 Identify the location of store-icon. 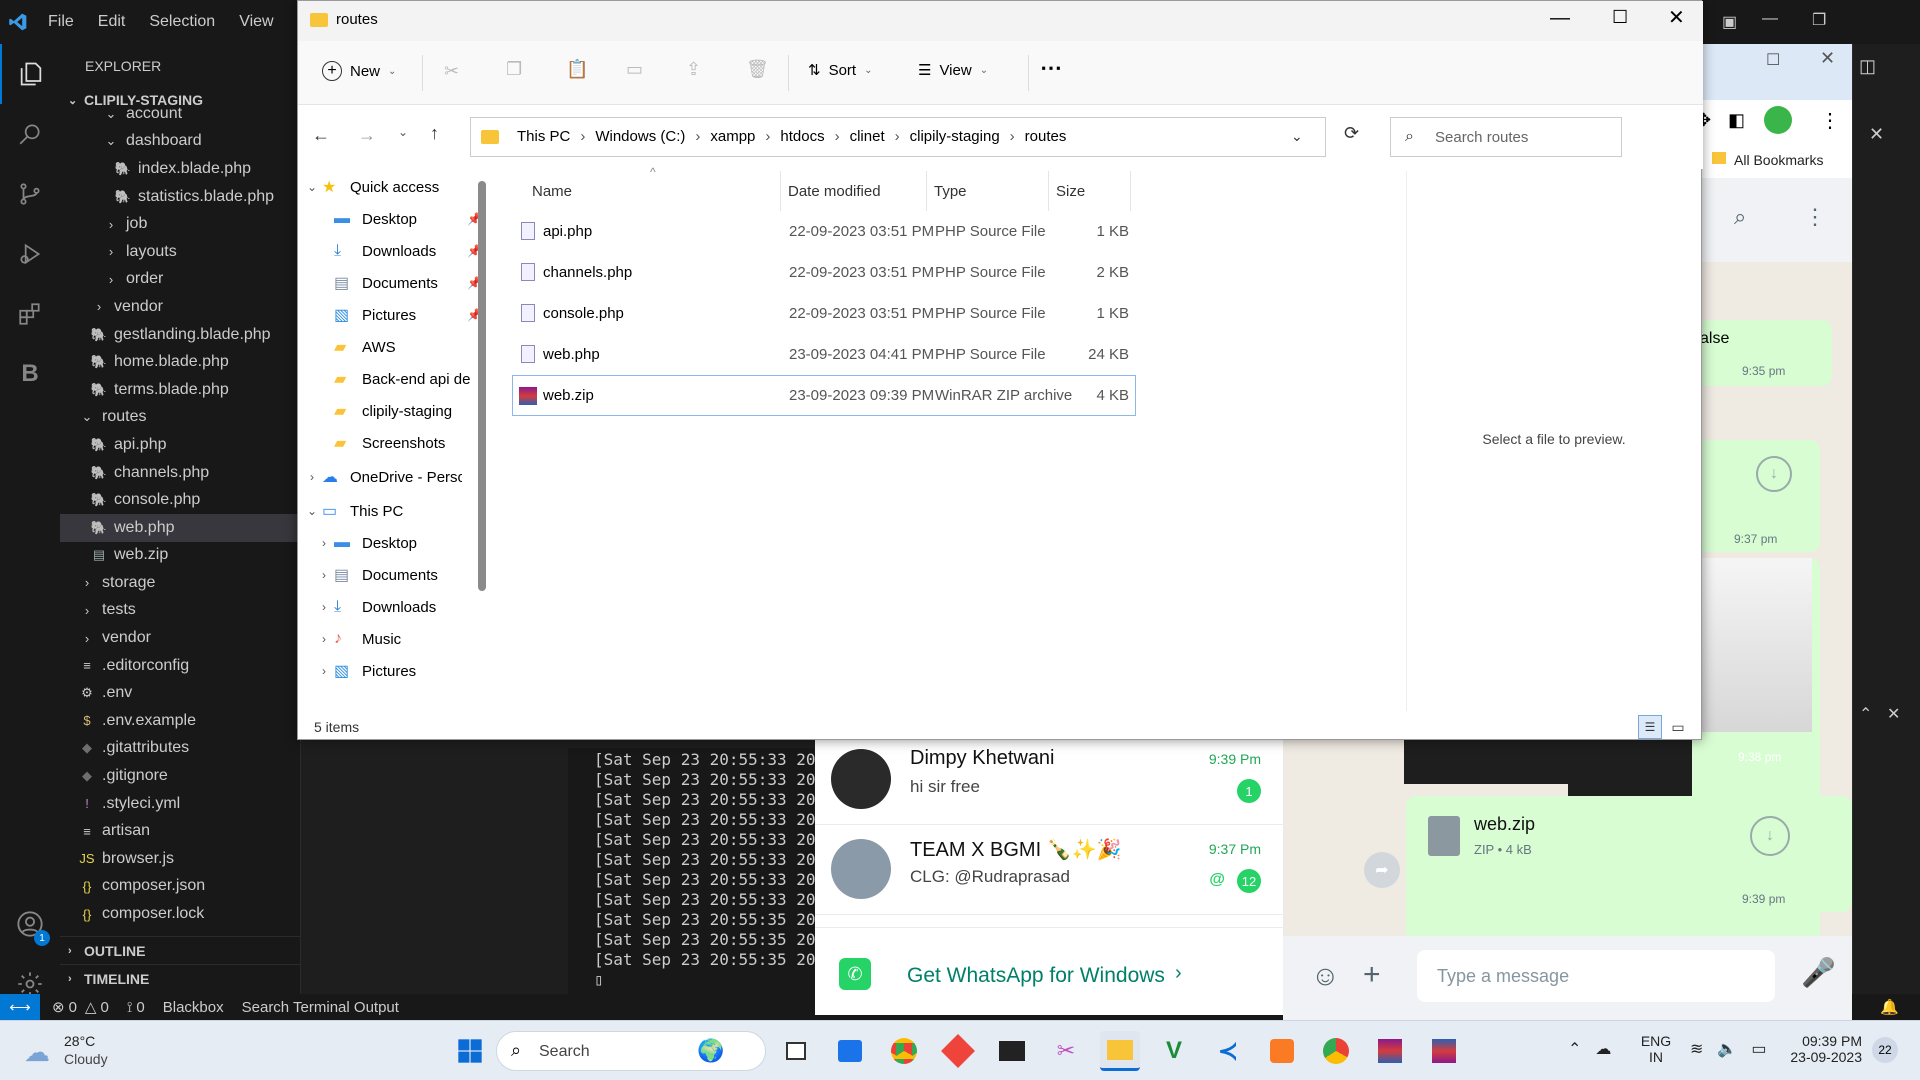
(850, 1051).